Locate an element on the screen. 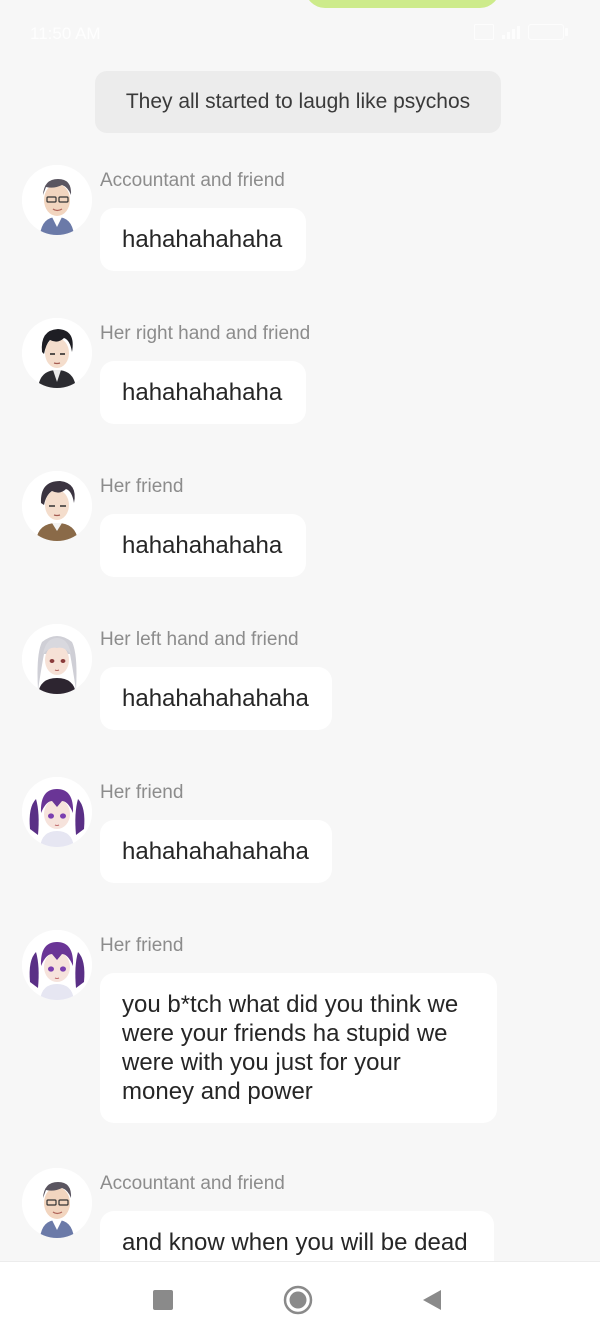 The height and width of the screenshot is (1334, 600). chat-message: Accountant and friend hahahahahaha is located at coordinates (300, 220).